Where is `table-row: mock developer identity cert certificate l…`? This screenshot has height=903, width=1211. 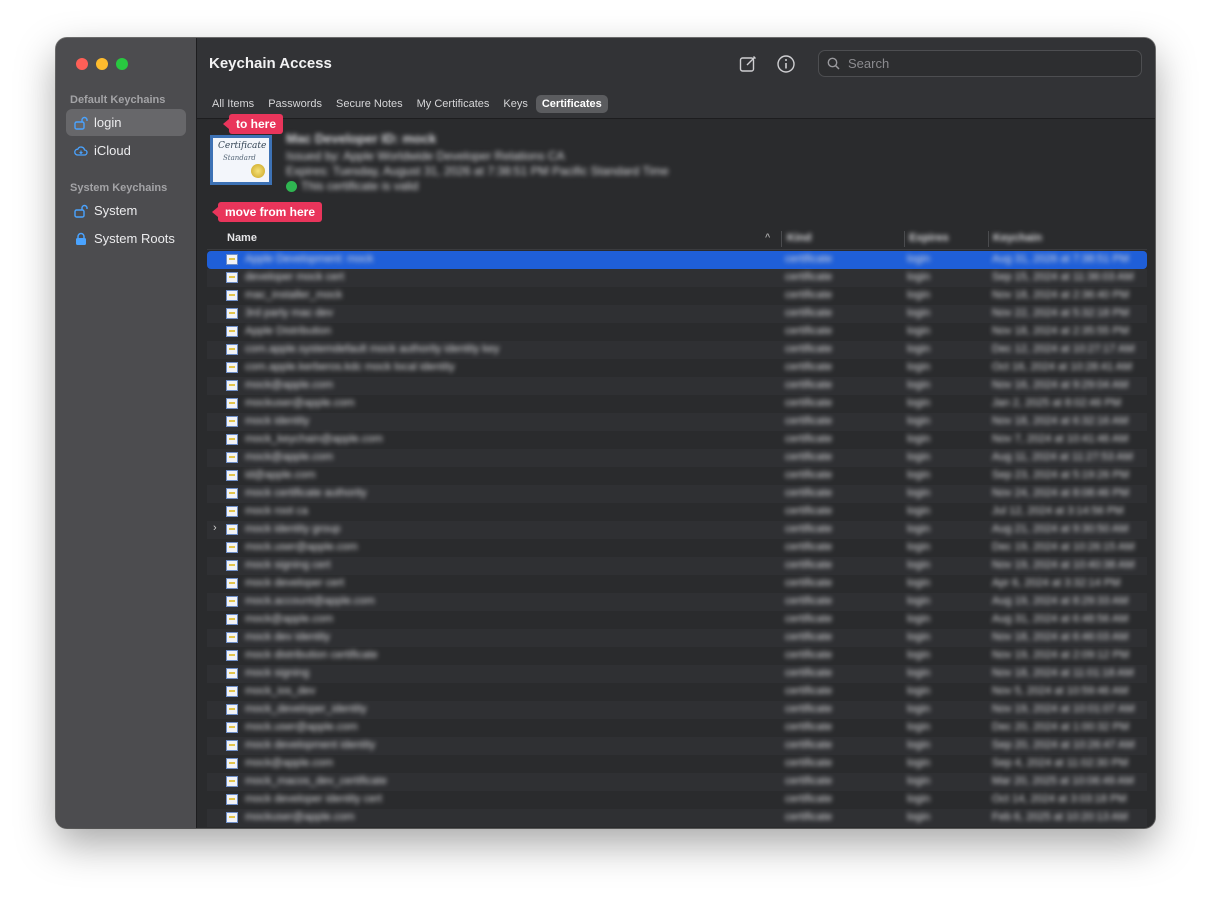 table-row: mock developer identity cert certificate l… is located at coordinates (677, 800).